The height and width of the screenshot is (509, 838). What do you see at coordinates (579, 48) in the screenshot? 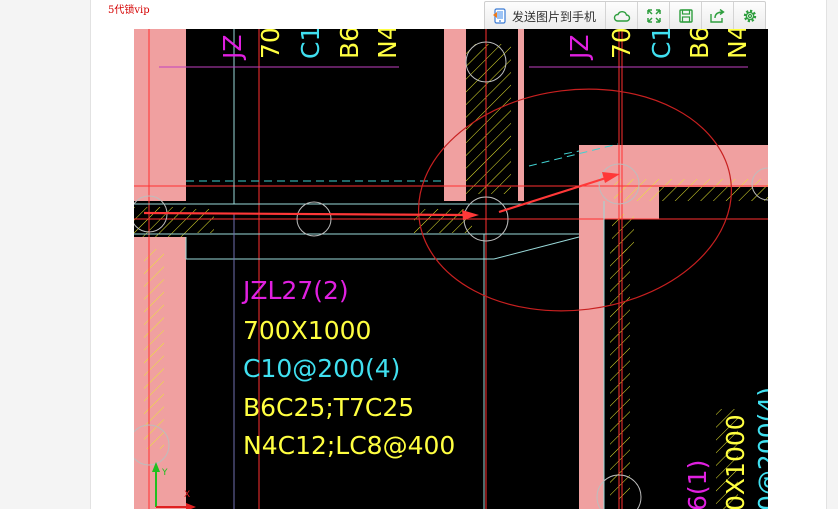
I see `tr-label-name: JZ` at bounding box center [579, 48].